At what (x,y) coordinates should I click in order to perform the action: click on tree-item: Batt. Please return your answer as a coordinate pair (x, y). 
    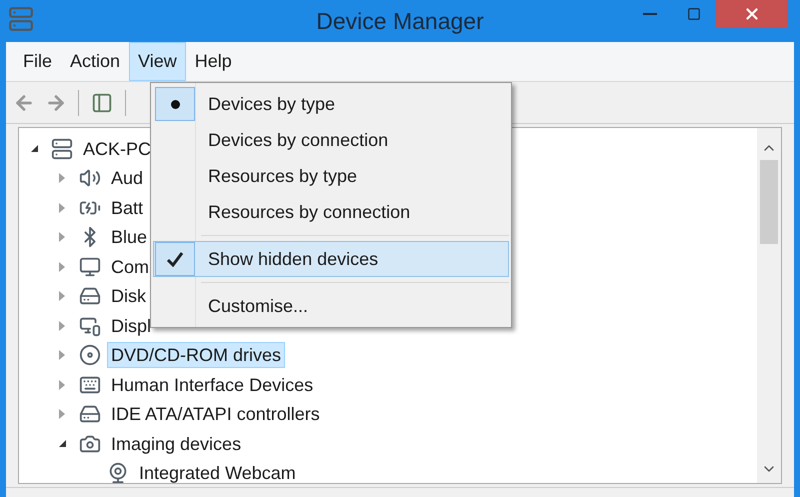
    Looking at the image, I should click on (127, 207).